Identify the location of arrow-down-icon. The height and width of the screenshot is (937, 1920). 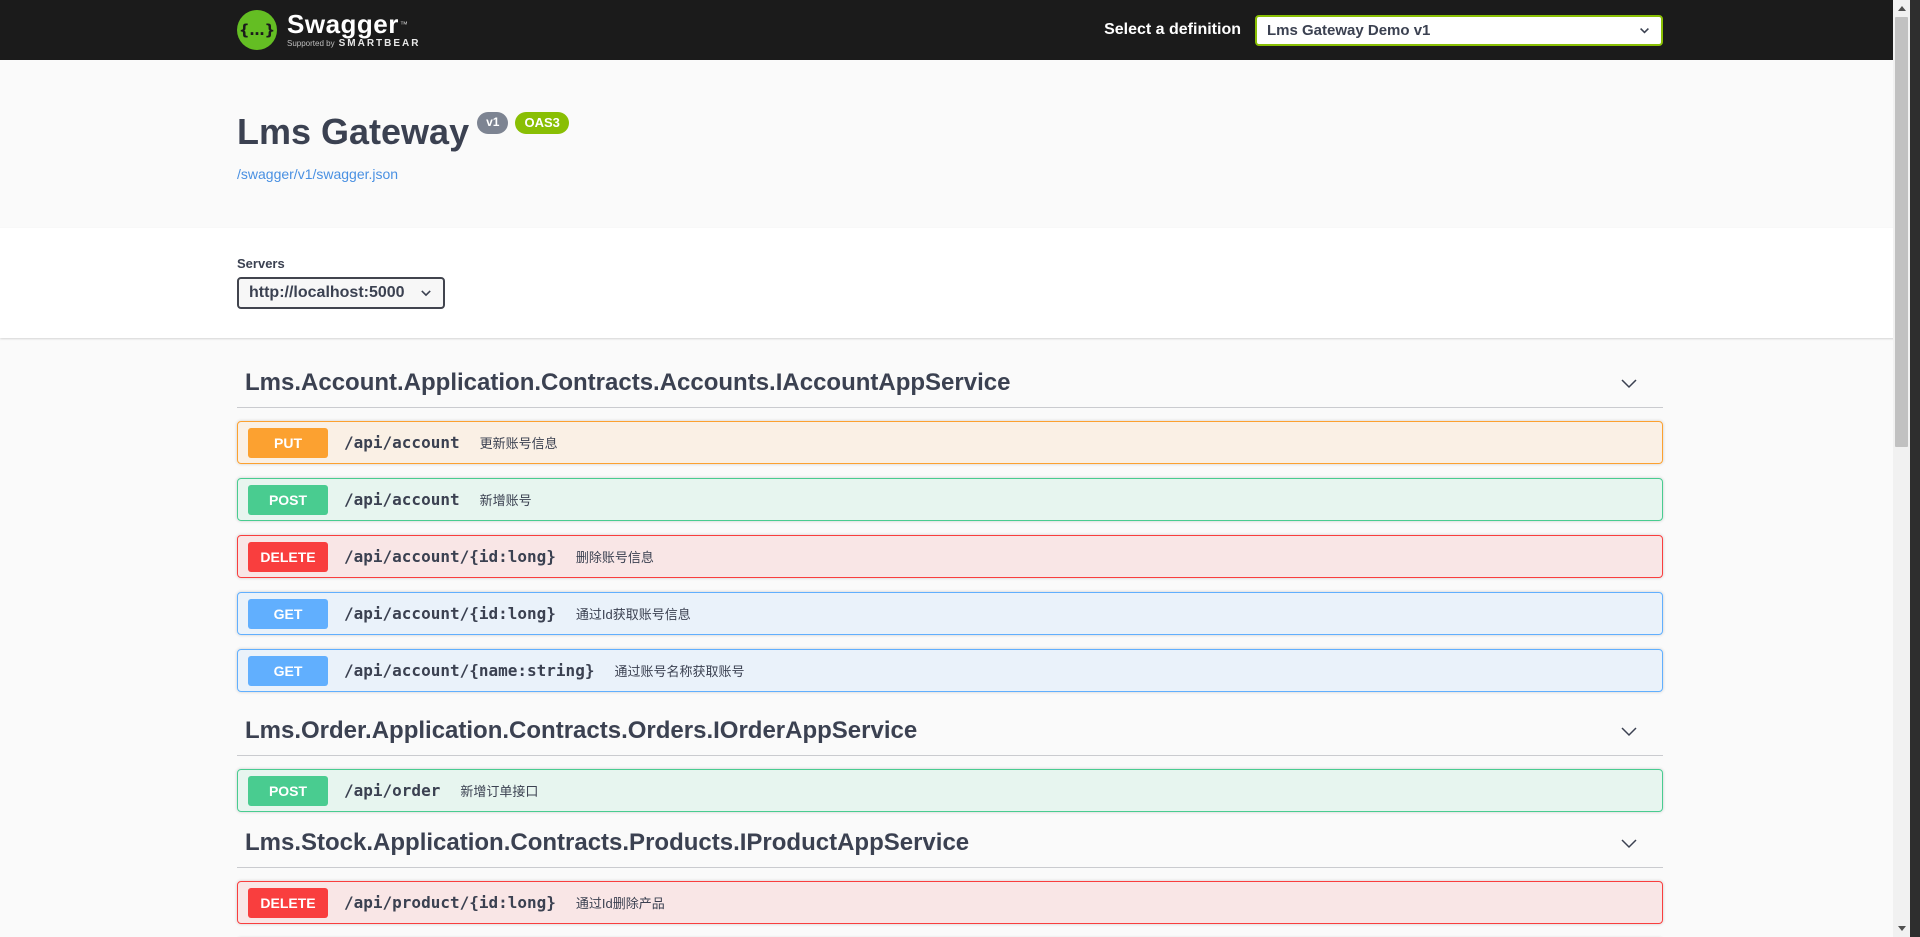
(1901, 928).